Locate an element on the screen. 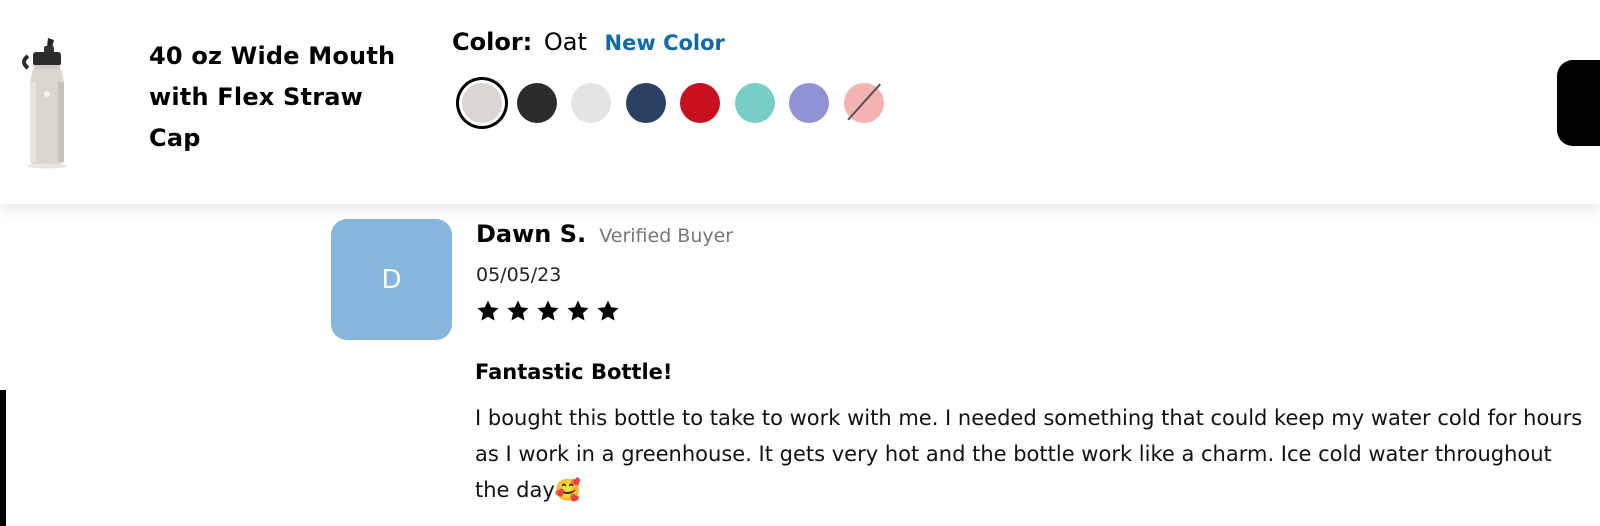  reviewer-info: Dawn S. Verified Buyer is located at coordinates (604, 234).